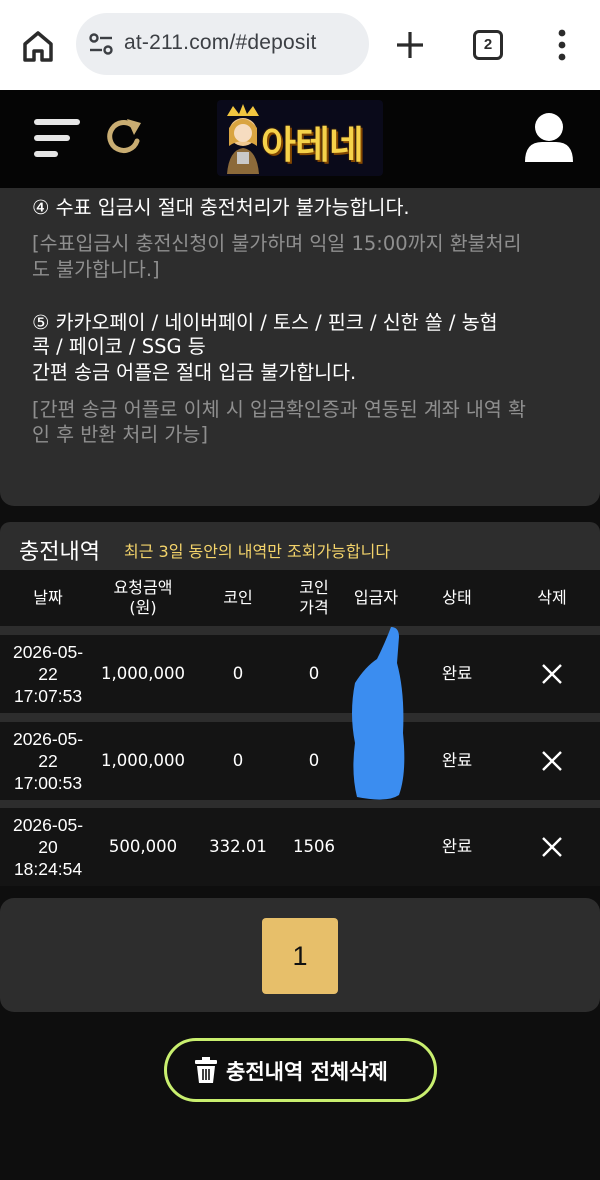  I want to click on site-settings-icon, so click(101, 44).